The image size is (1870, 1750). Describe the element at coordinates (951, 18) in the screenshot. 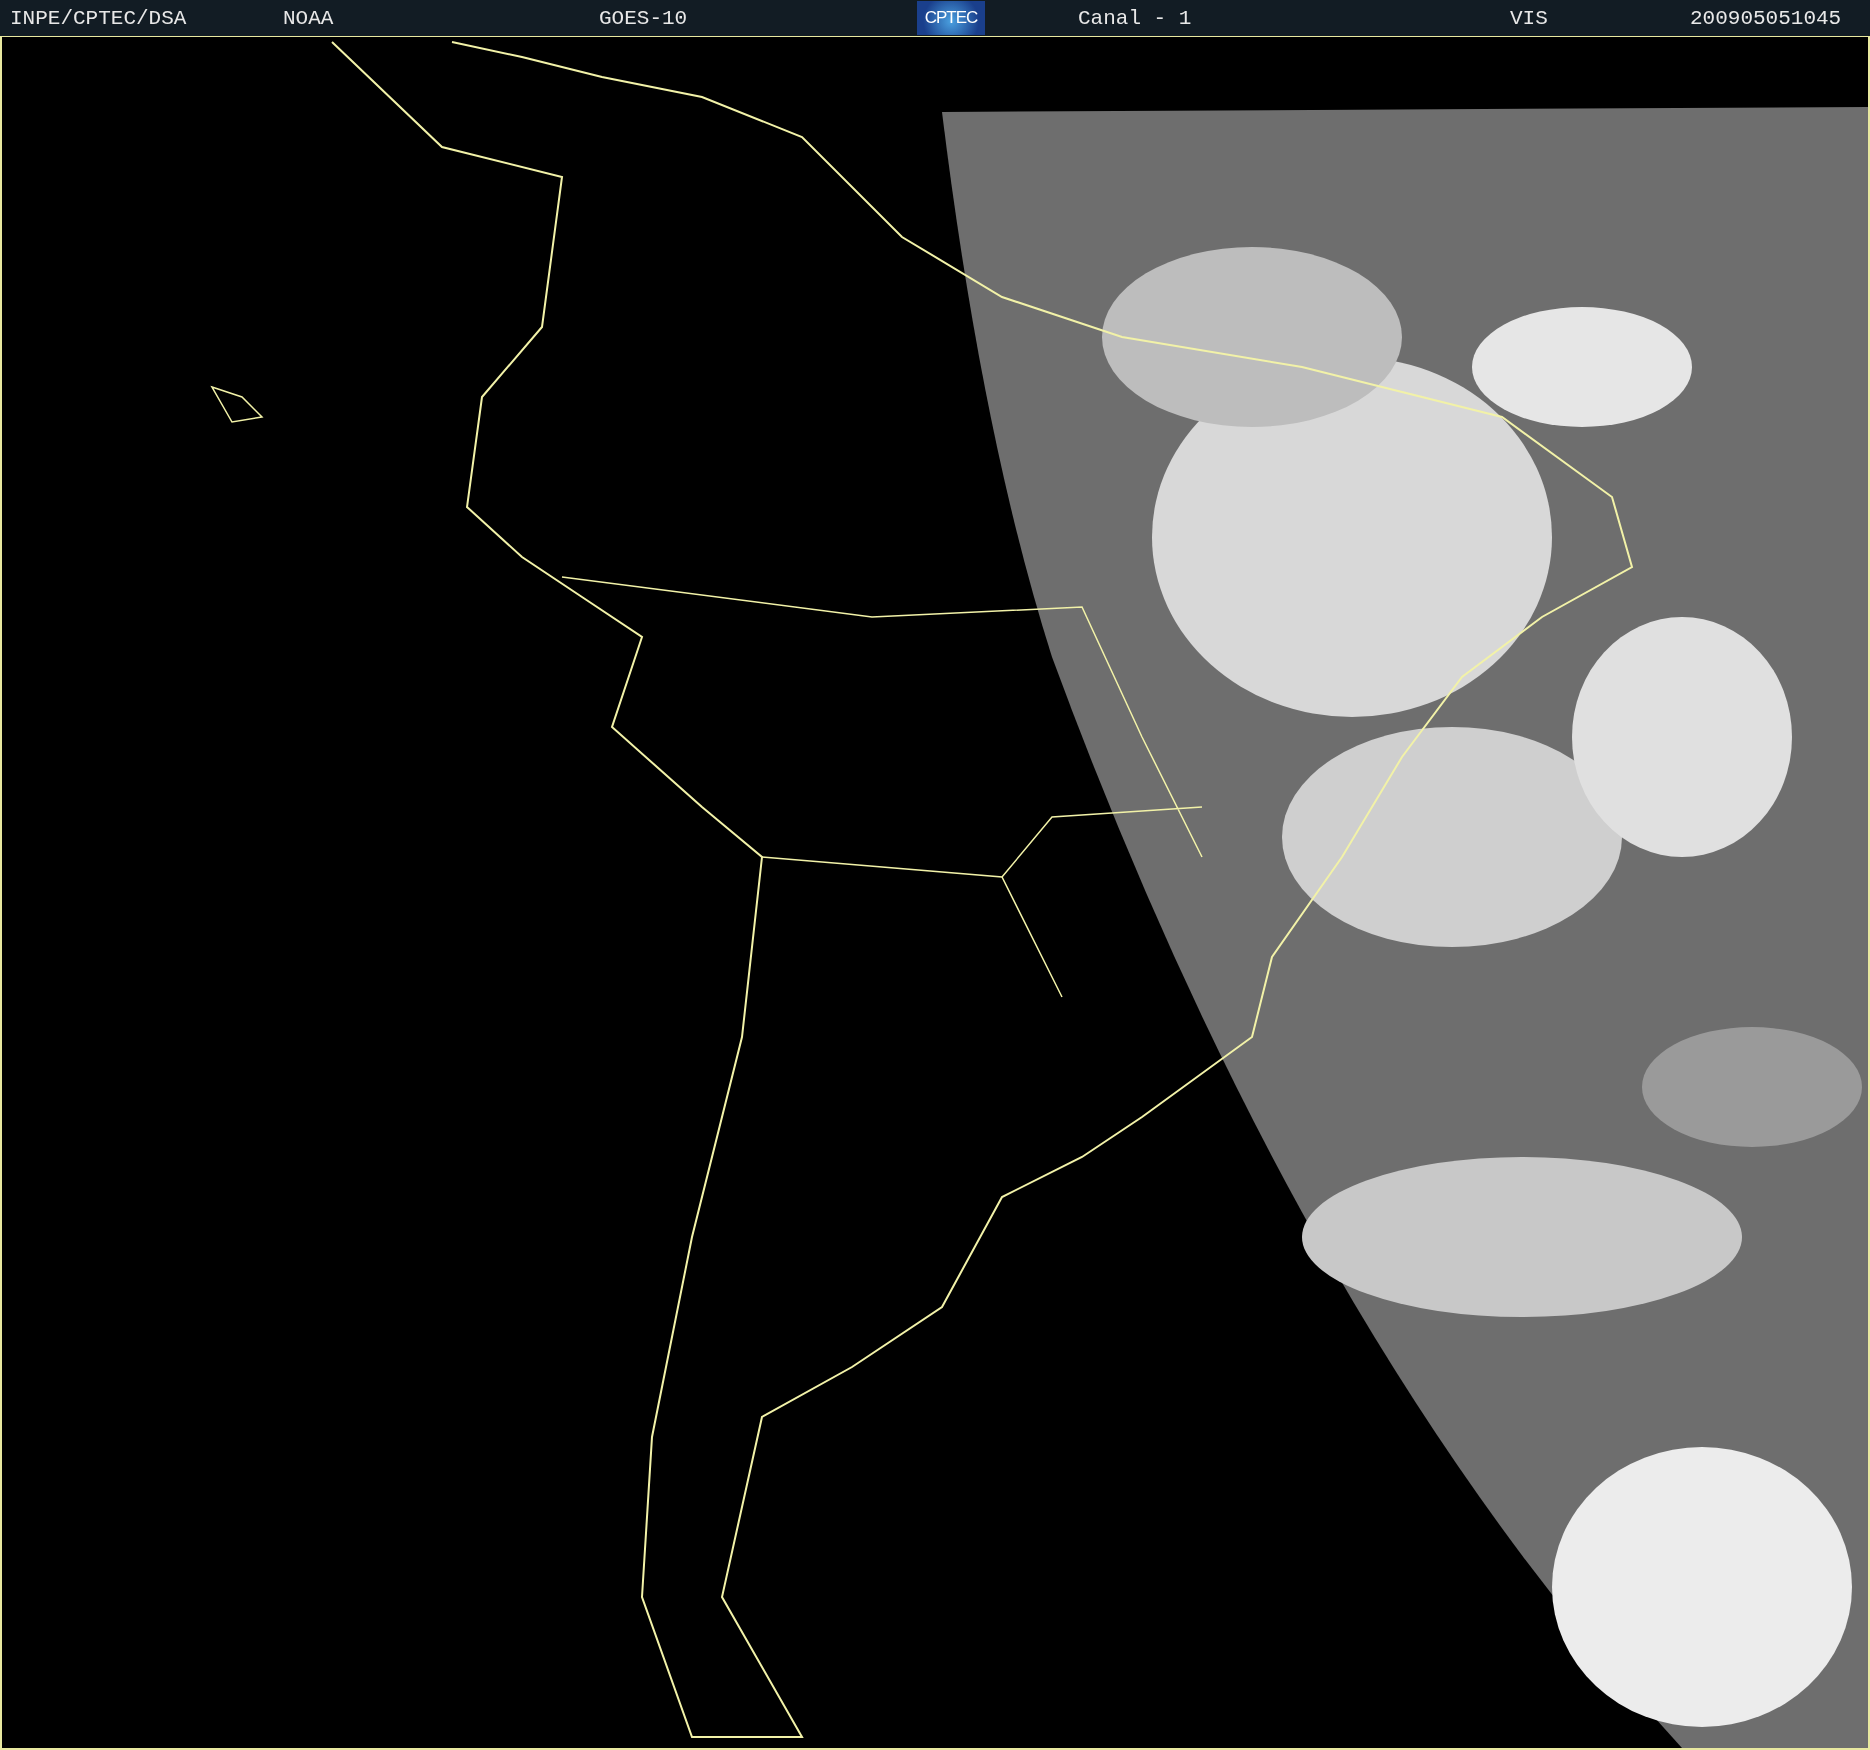

I see `logo: CPTEC` at that location.